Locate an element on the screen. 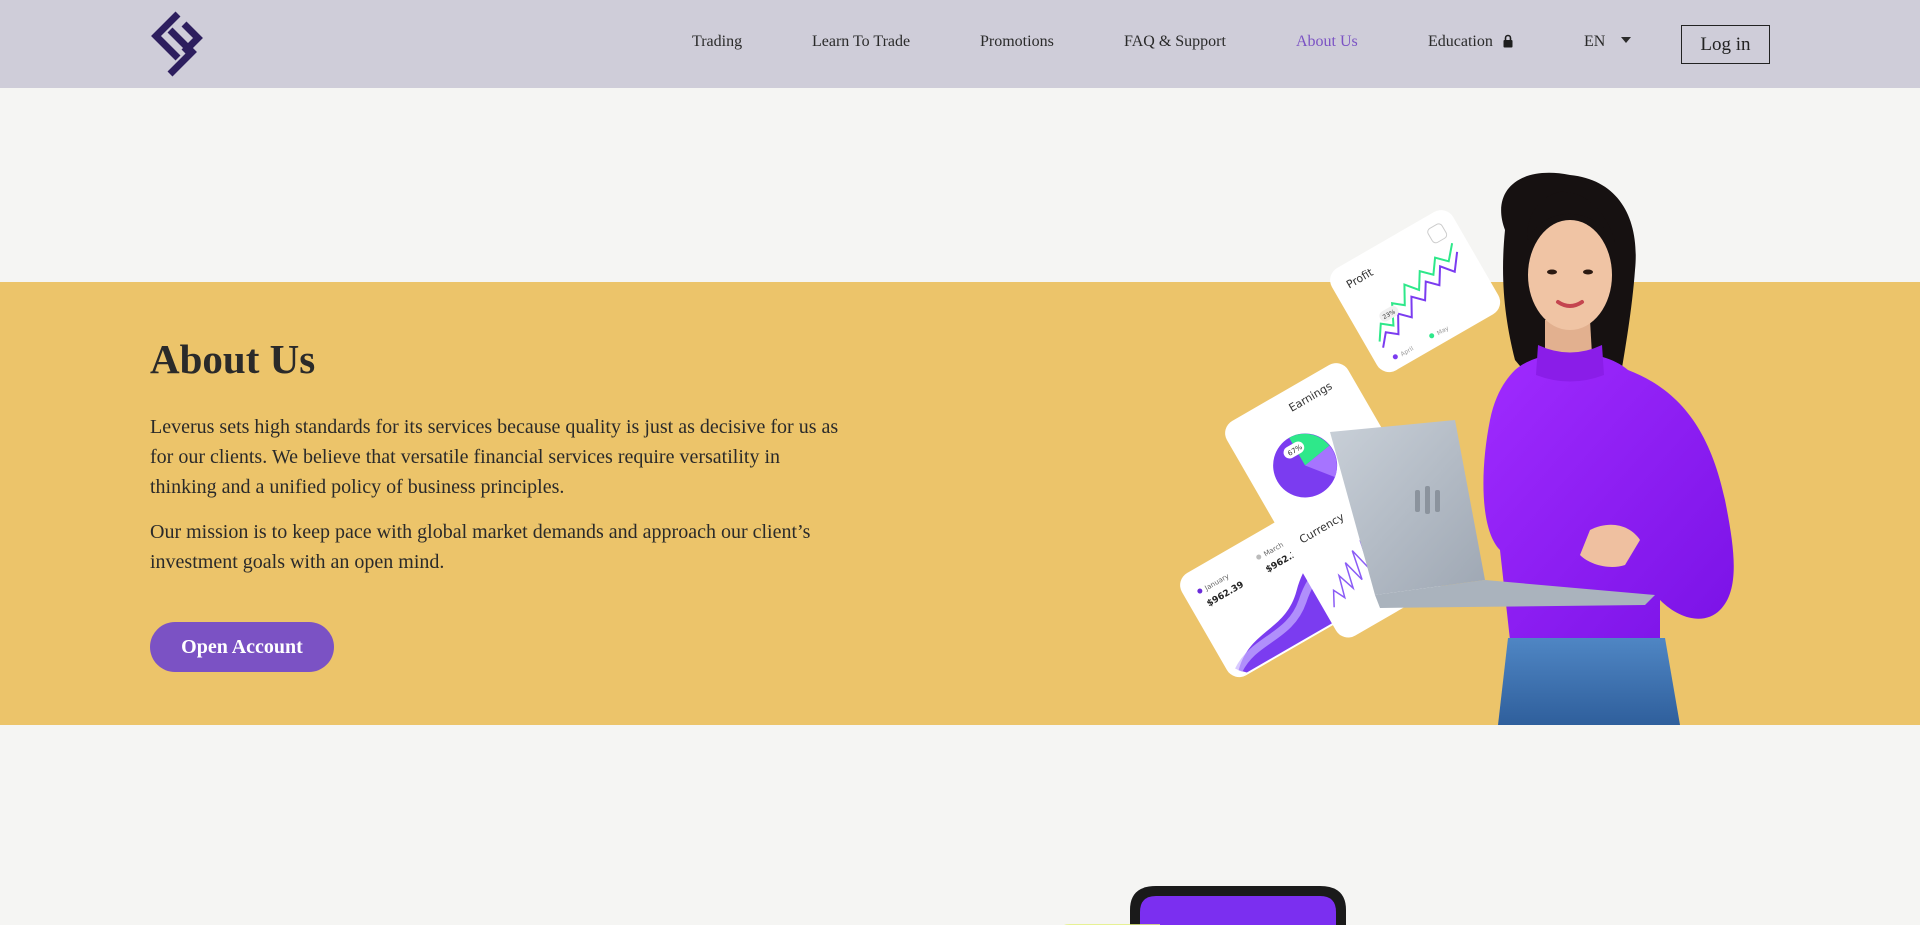  language-label: EN is located at coordinates (1595, 41).